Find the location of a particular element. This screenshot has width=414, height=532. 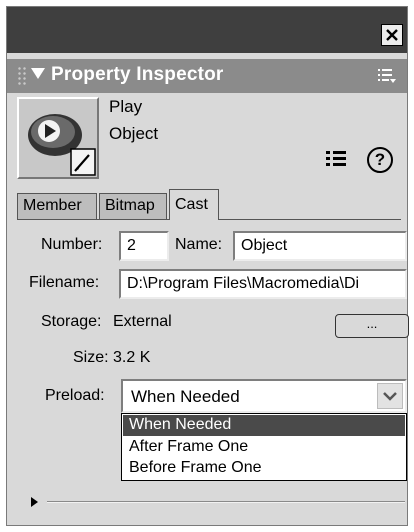

filename-field: D:\Program Files\Macromedia\Di is located at coordinates (263, 284).